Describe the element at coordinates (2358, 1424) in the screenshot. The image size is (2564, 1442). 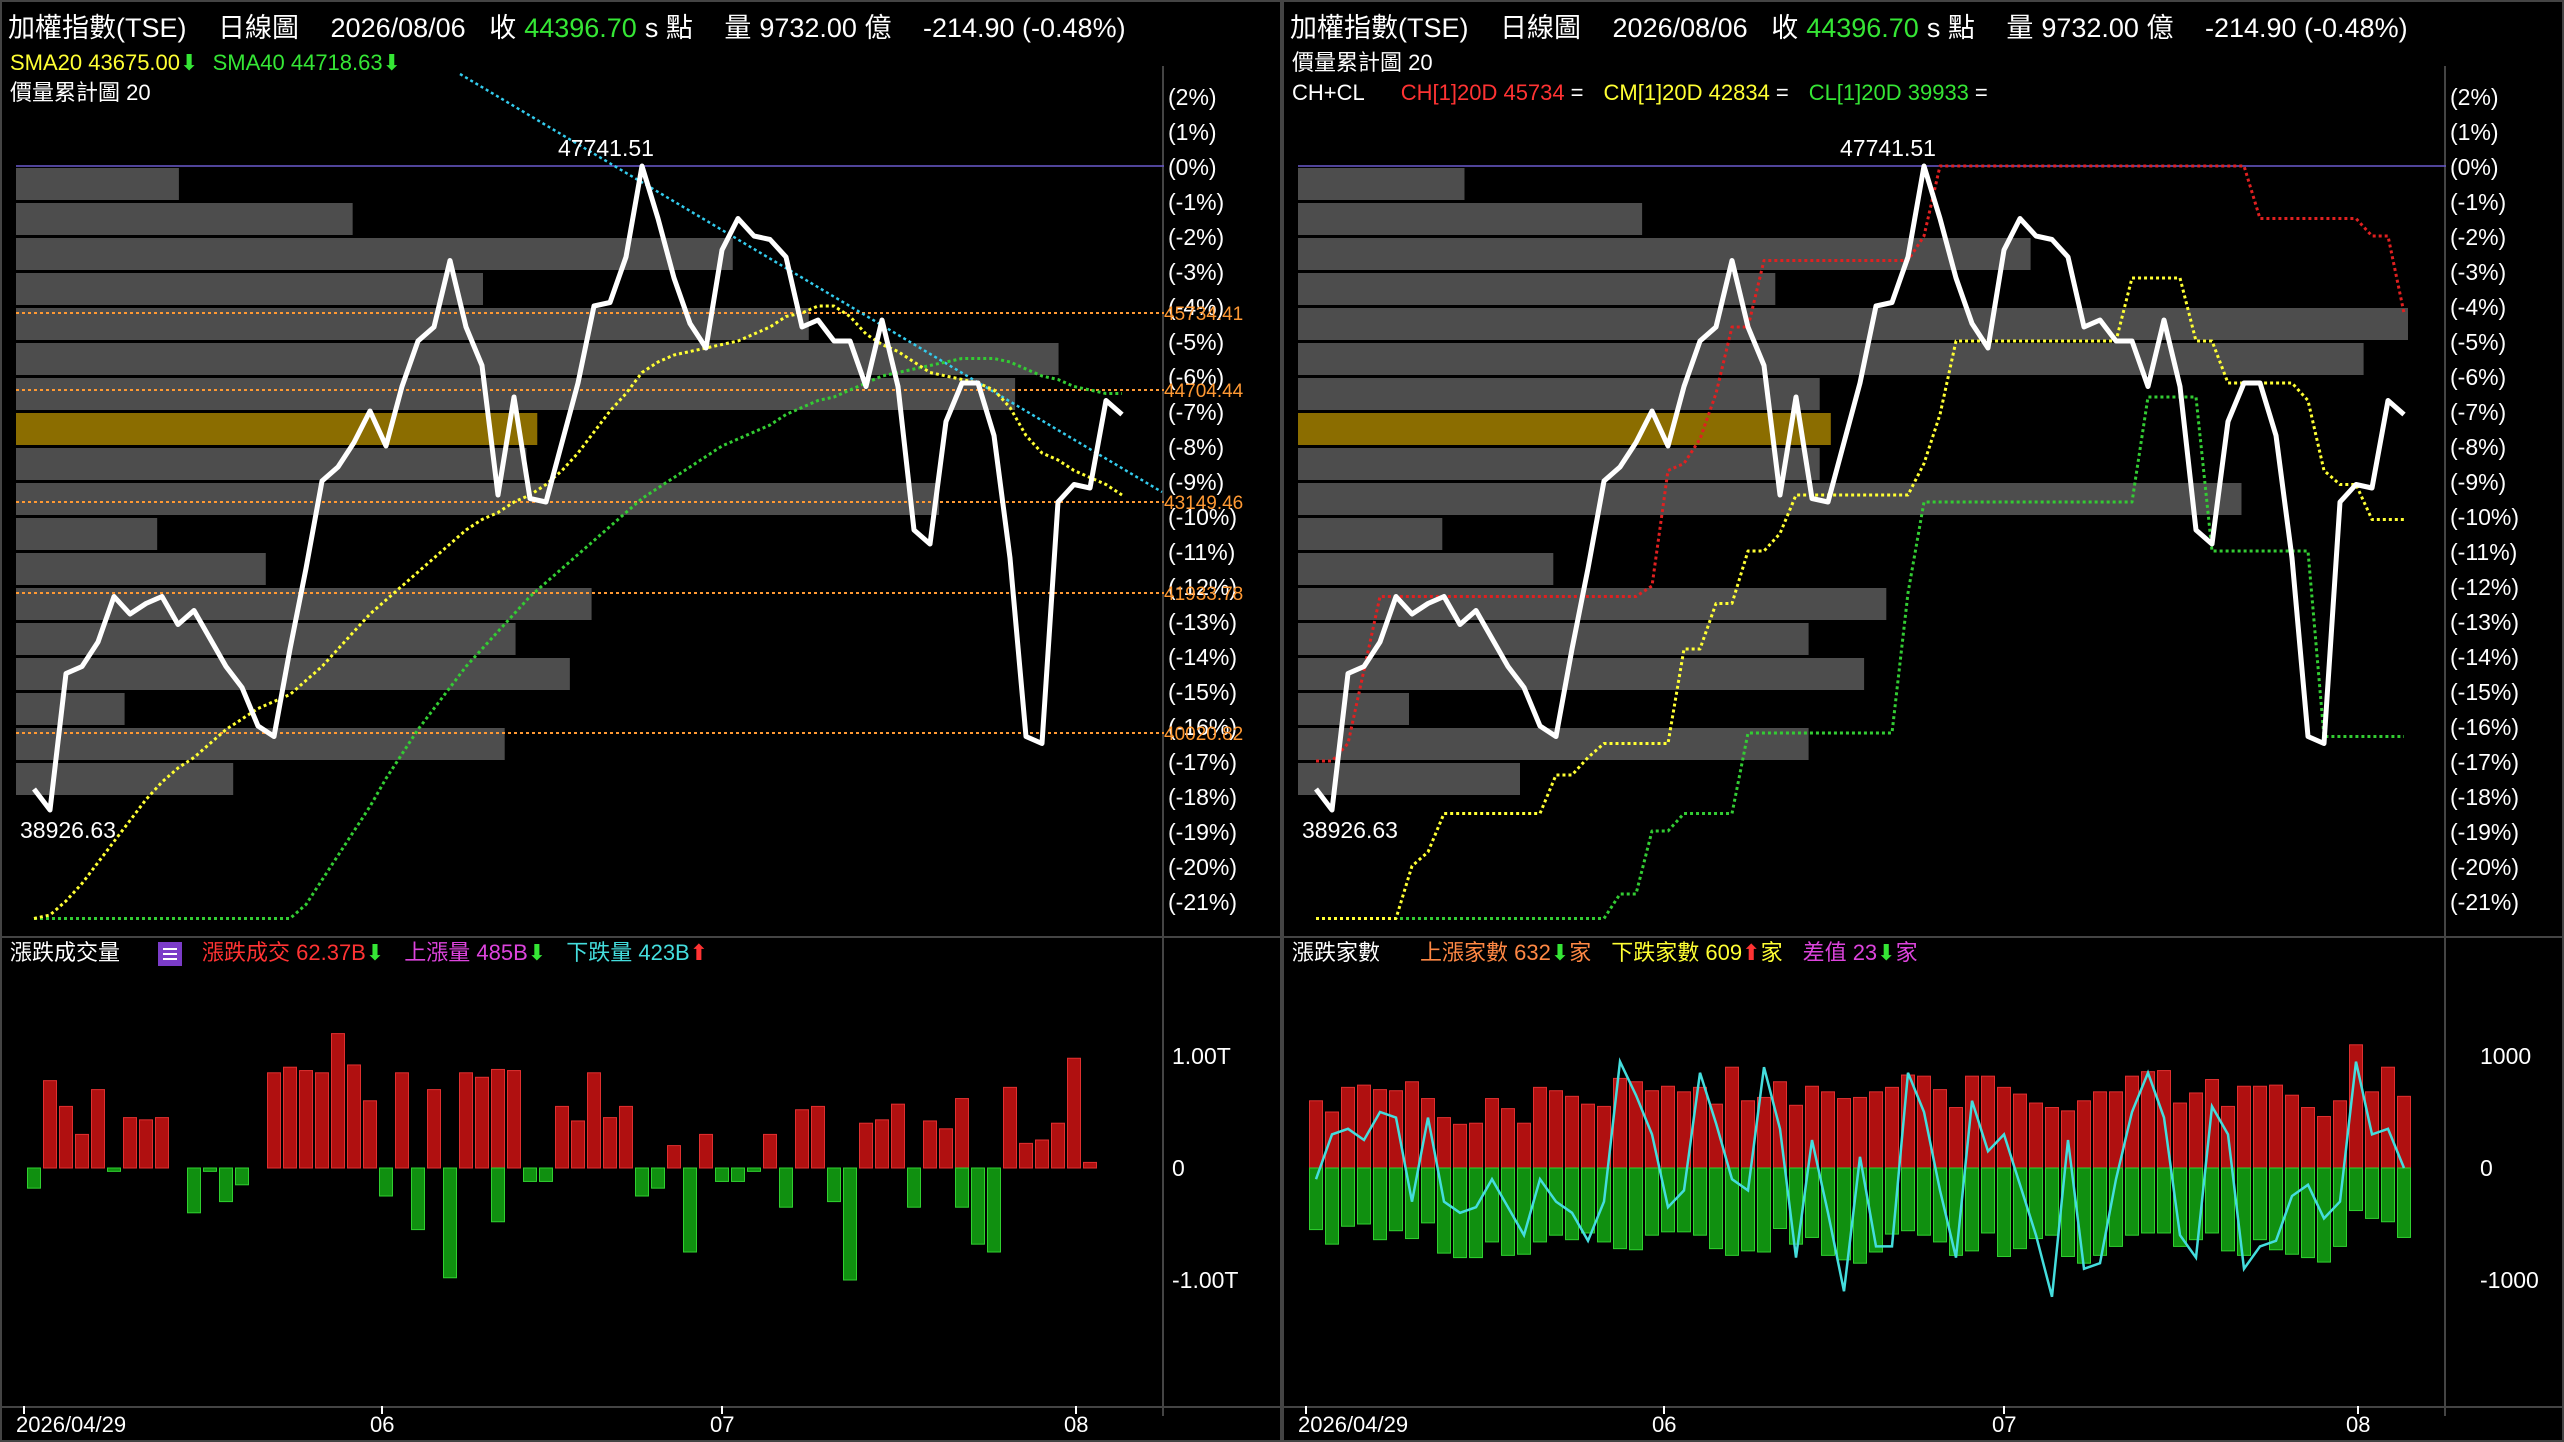
I see `x-tick-label: 08` at that location.